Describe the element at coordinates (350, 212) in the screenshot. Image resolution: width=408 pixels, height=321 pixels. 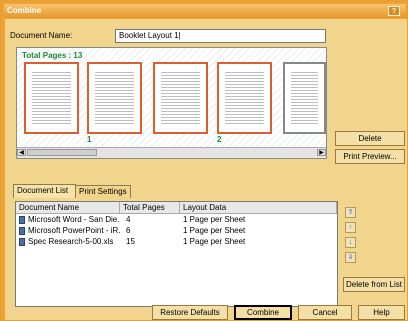
I see `move-to-top-icon: ⇑` at that location.